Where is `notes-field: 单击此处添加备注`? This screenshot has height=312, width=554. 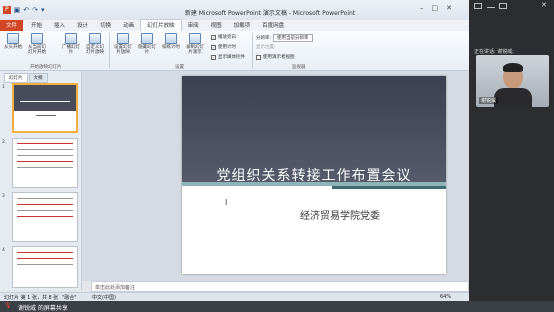
notes-field: 单击此处添加备注 is located at coordinates (280, 286).